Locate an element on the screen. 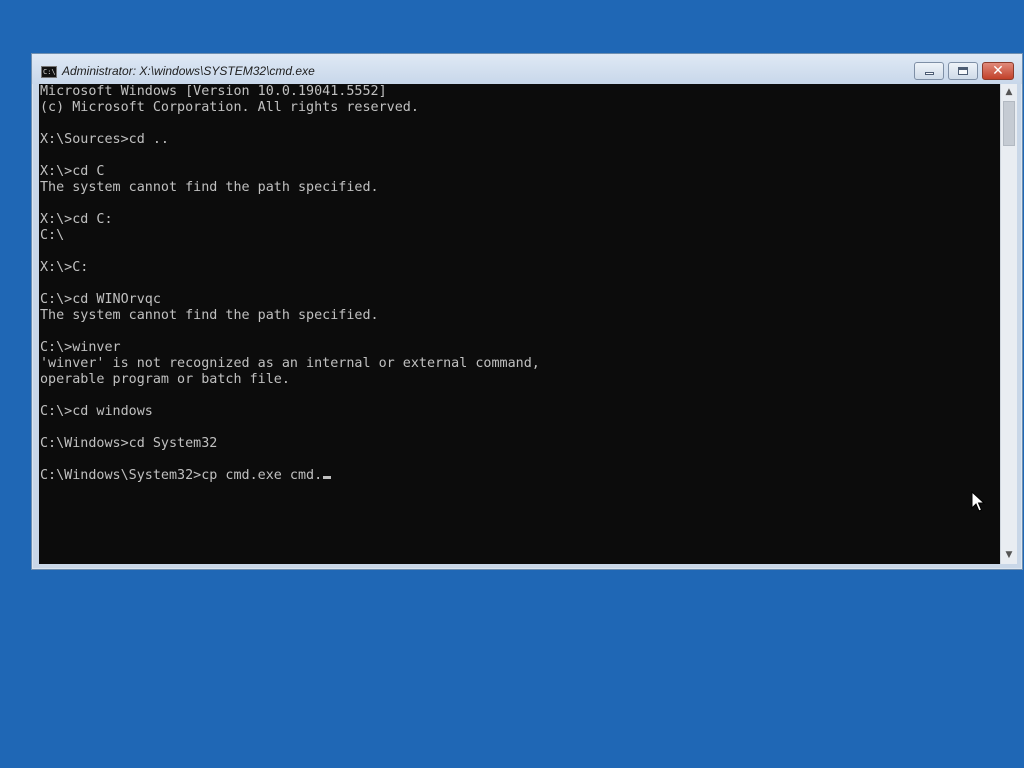 The width and height of the screenshot is (1024, 768). close-button: ✕ is located at coordinates (998, 71).